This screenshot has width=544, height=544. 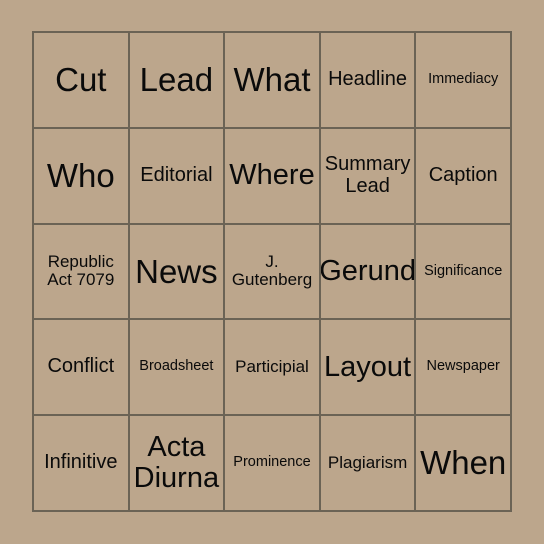 I want to click on bingo-cell: J. Gutenberg, so click(x=273, y=272).